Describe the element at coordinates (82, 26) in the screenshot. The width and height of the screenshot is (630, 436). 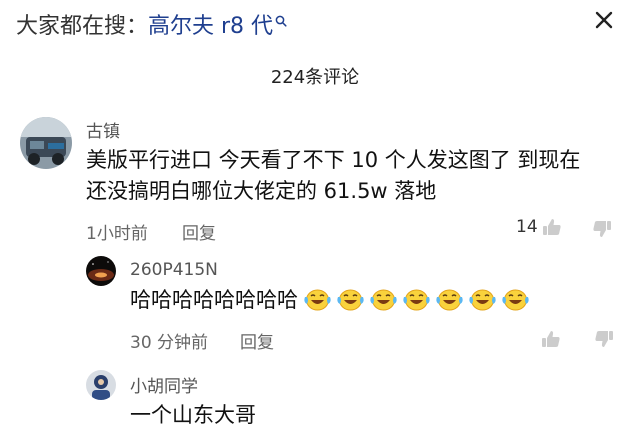
I see `search-suggestion-prefix: 大家都在搜：` at that location.